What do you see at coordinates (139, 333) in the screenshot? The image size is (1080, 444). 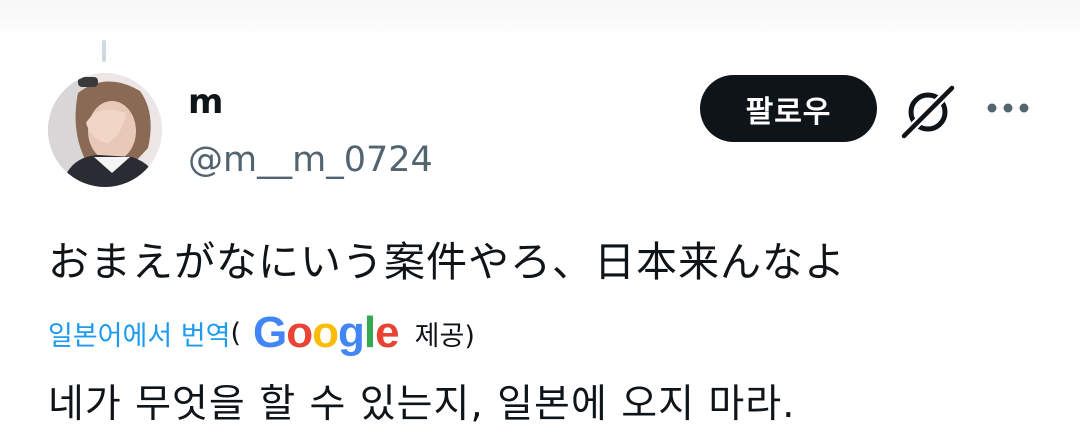 I see `translate-link: 일본어에서 번역` at bounding box center [139, 333].